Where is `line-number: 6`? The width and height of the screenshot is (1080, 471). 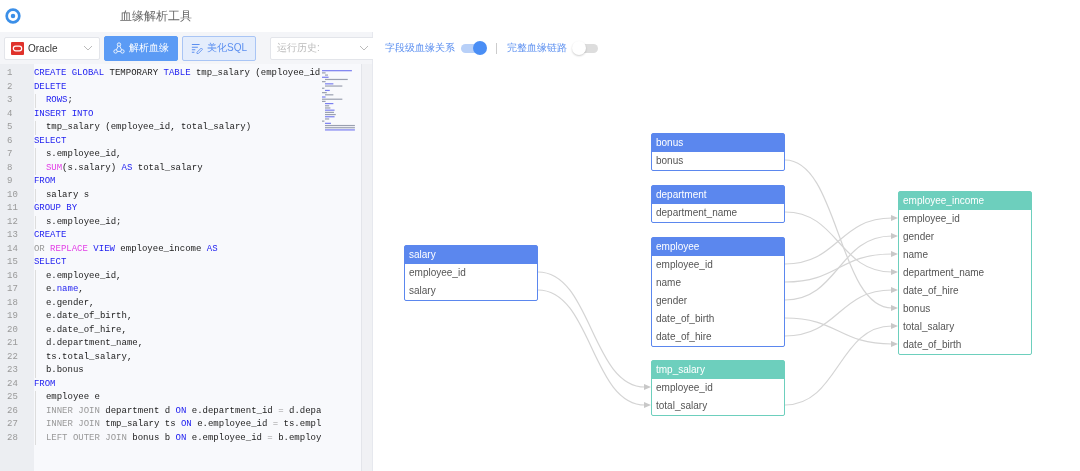
line-number: 6 is located at coordinates (10, 141).